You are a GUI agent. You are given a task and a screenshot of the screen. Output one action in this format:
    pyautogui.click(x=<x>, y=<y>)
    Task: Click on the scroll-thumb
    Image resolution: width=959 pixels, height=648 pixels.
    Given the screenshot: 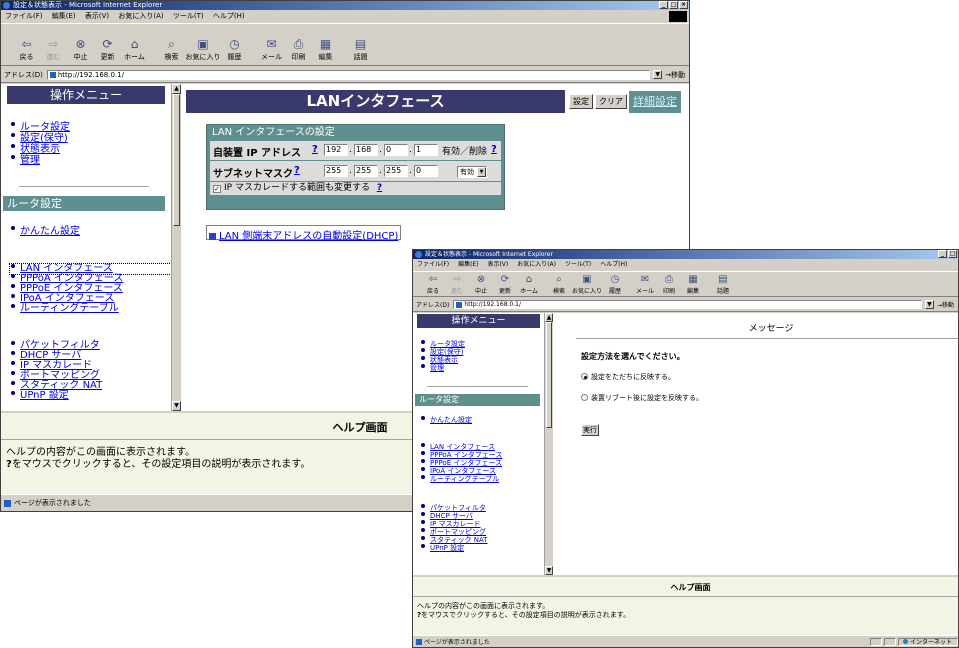 What is the action you would take?
    pyautogui.click(x=176, y=160)
    